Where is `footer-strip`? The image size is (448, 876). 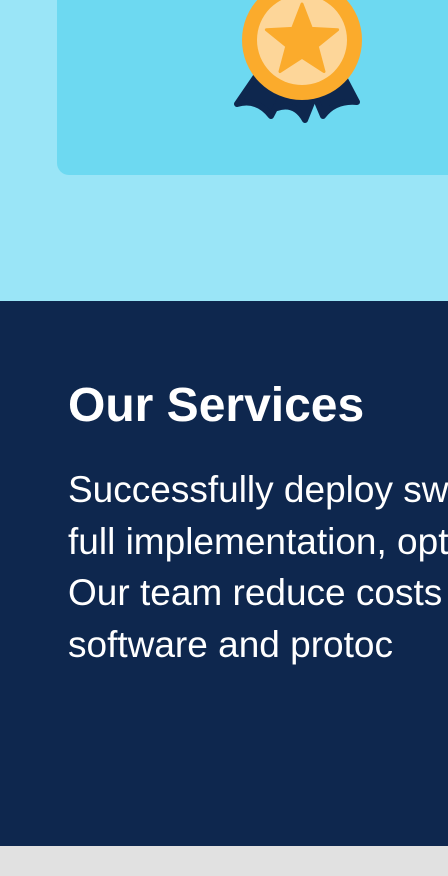
footer-strip is located at coordinates (224, 861).